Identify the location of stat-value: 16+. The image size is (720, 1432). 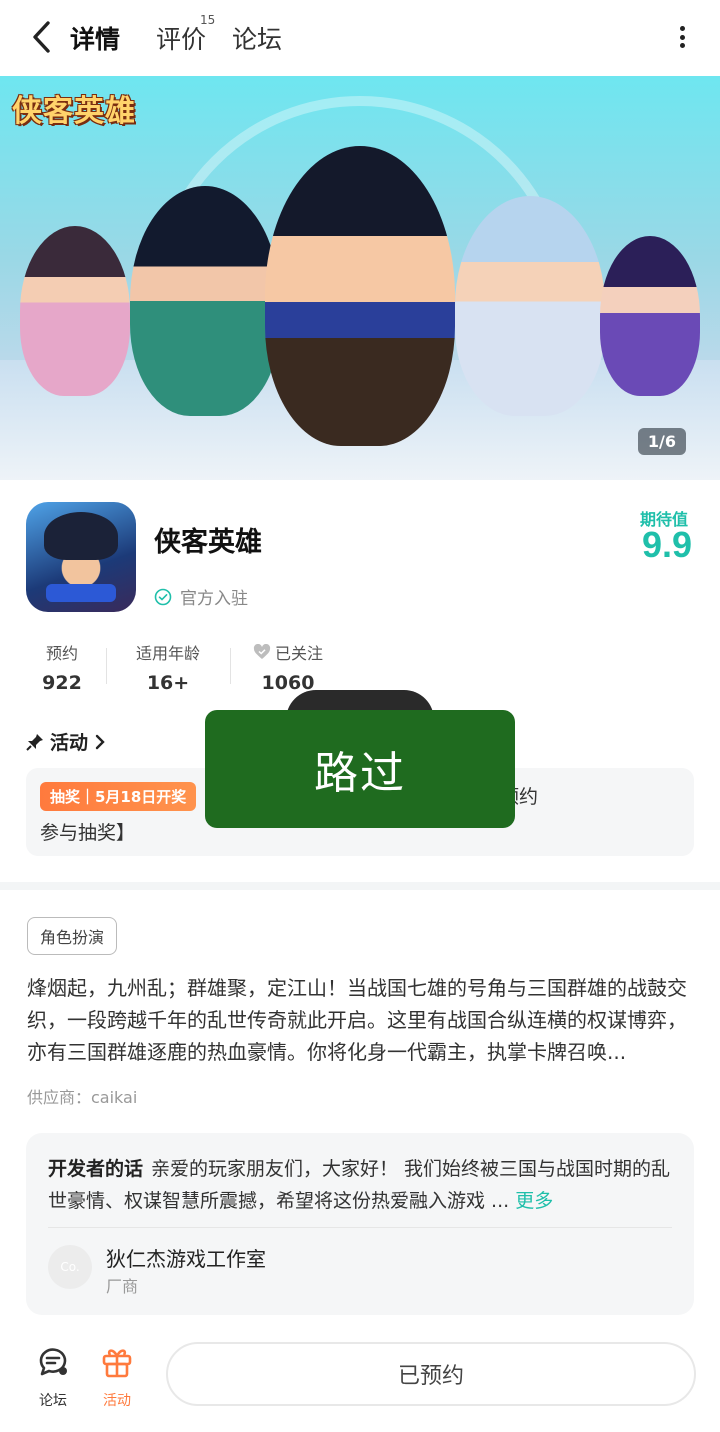
(168, 683).